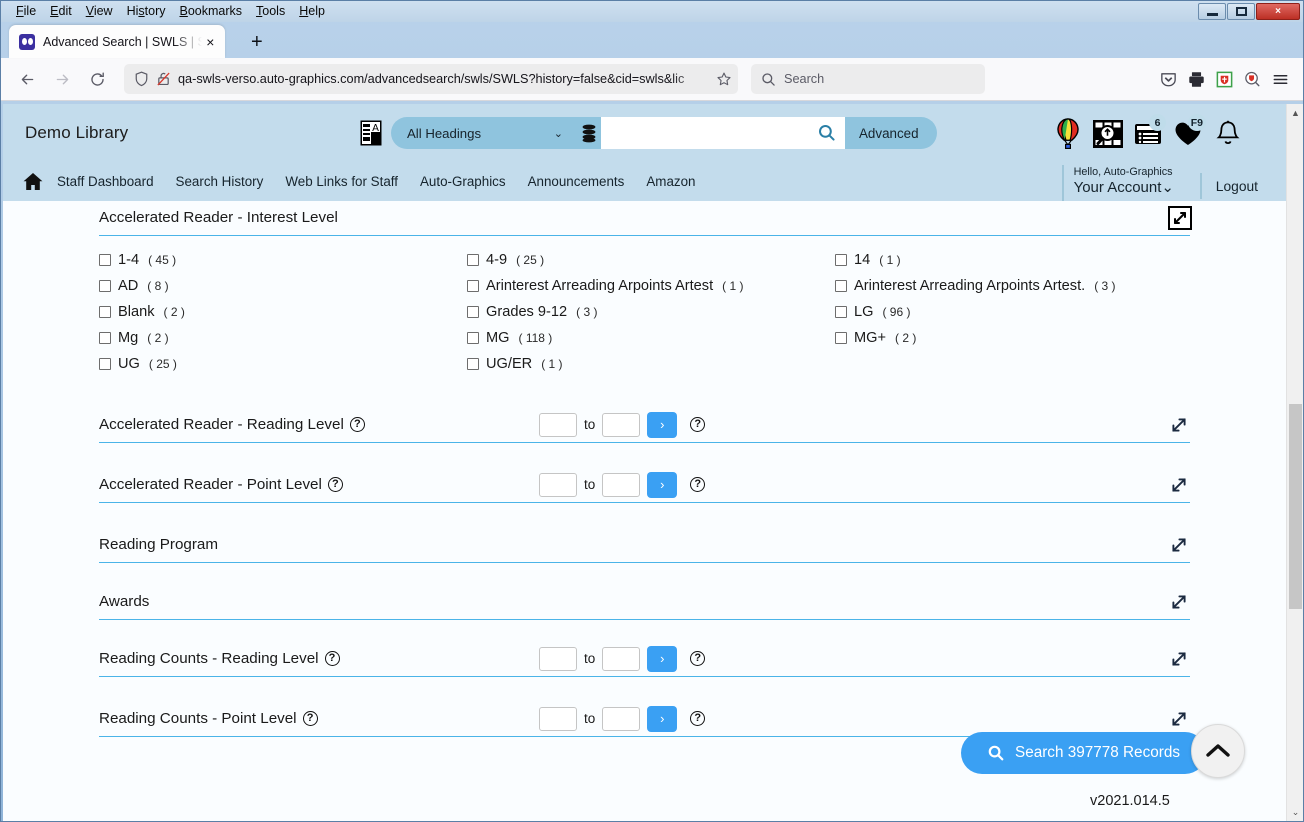 The height and width of the screenshot is (822, 1304). What do you see at coordinates (26, 11) in the screenshot?
I see `menu-file: File` at bounding box center [26, 11].